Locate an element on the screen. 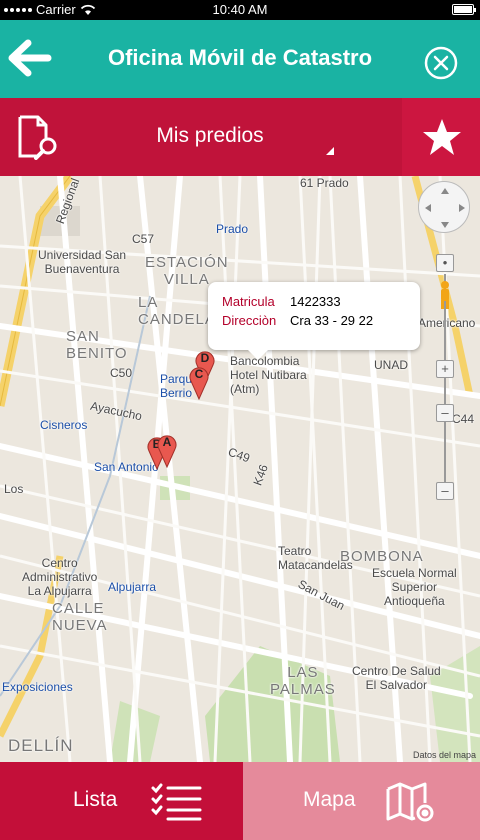  battery-icon is located at coordinates (464, 9).